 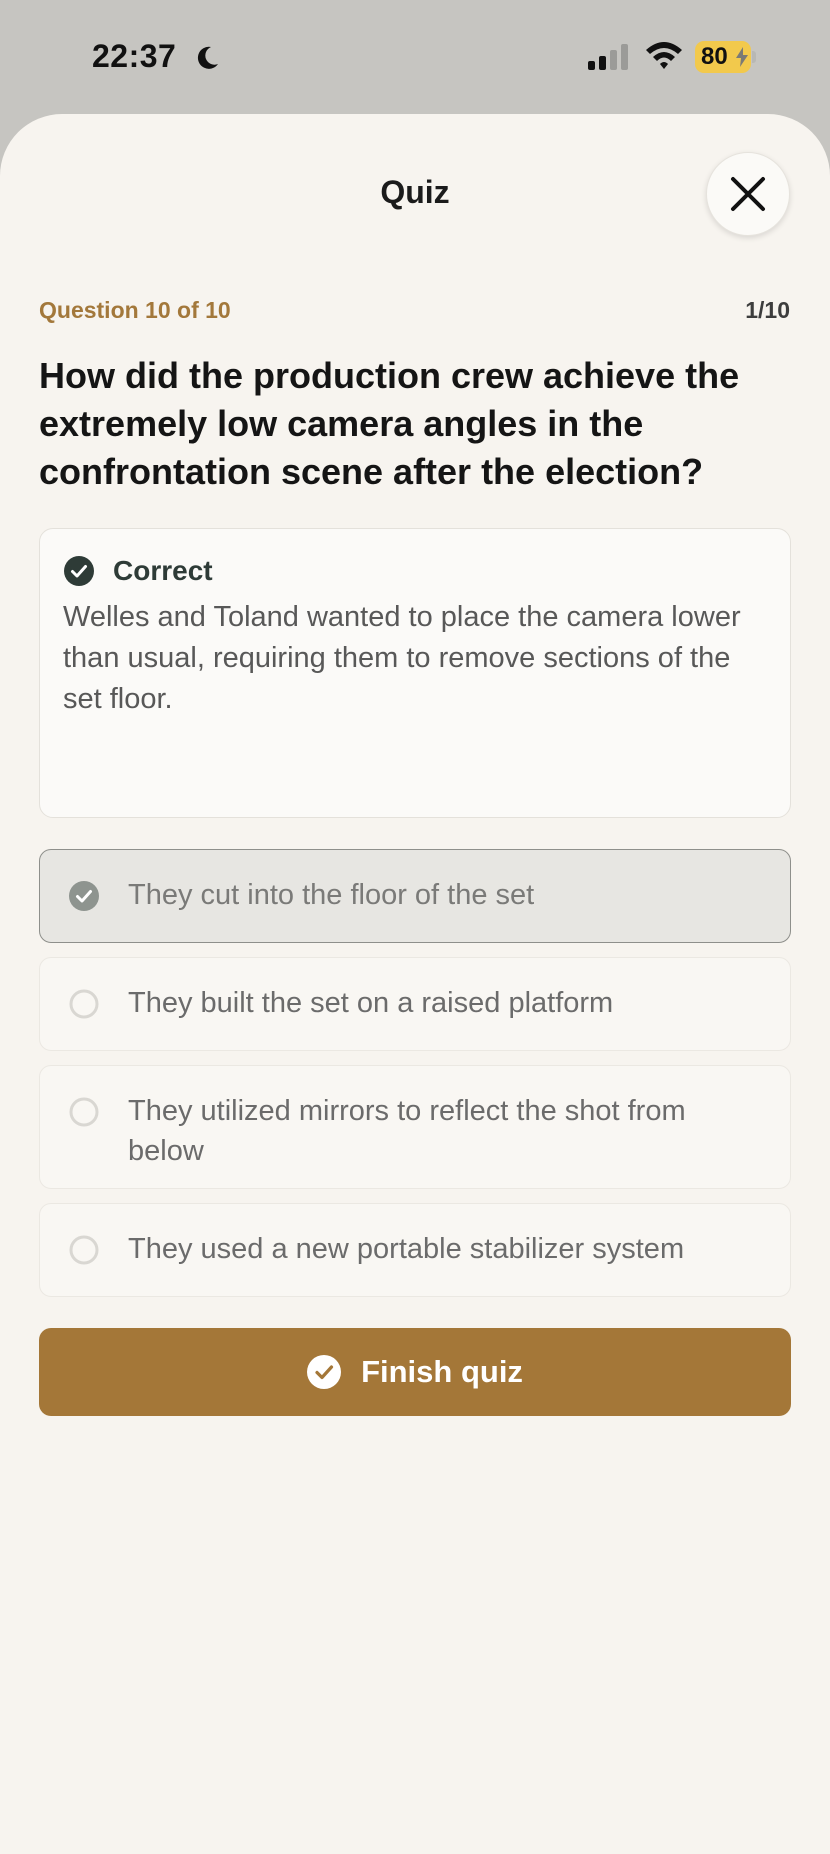 What do you see at coordinates (207, 57) in the screenshot?
I see `moon-icon` at bounding box center [207, 57].